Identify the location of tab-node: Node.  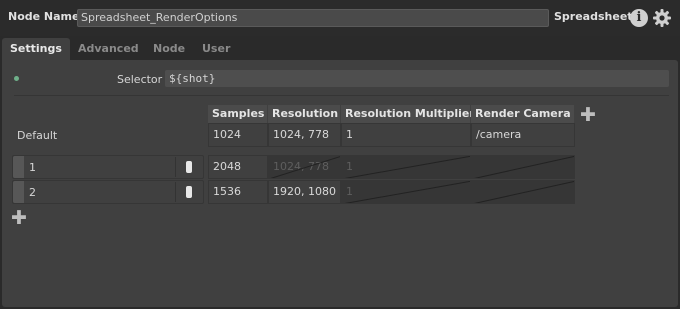
(169, 49).